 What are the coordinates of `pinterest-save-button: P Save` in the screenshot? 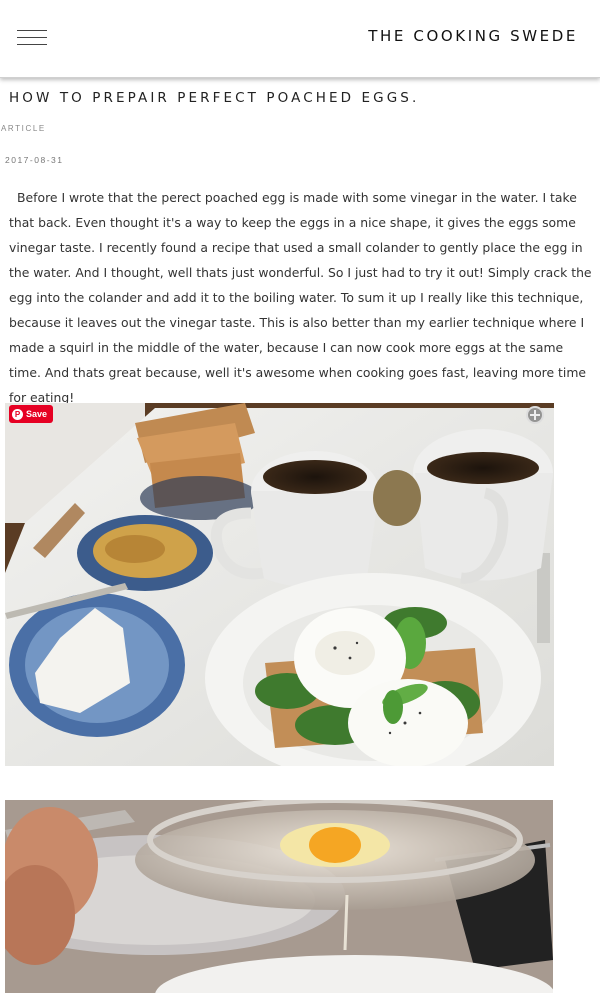 It's located at (31, 414).